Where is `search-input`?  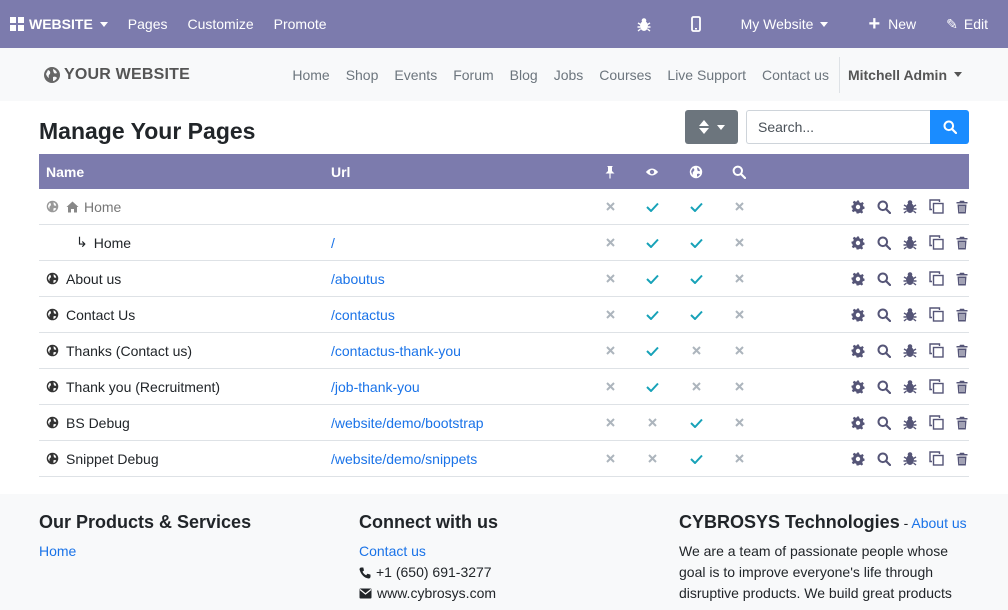 search-input is located at coordinates (838, 127).